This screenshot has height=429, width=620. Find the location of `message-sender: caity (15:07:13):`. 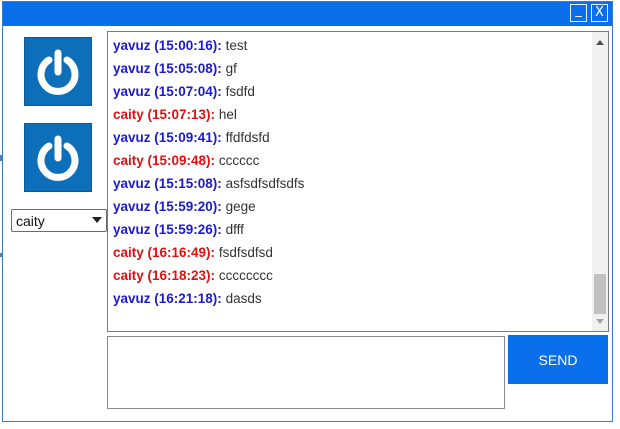

message-sender: caity (15:07:13): is located at coordinates (164, 114).